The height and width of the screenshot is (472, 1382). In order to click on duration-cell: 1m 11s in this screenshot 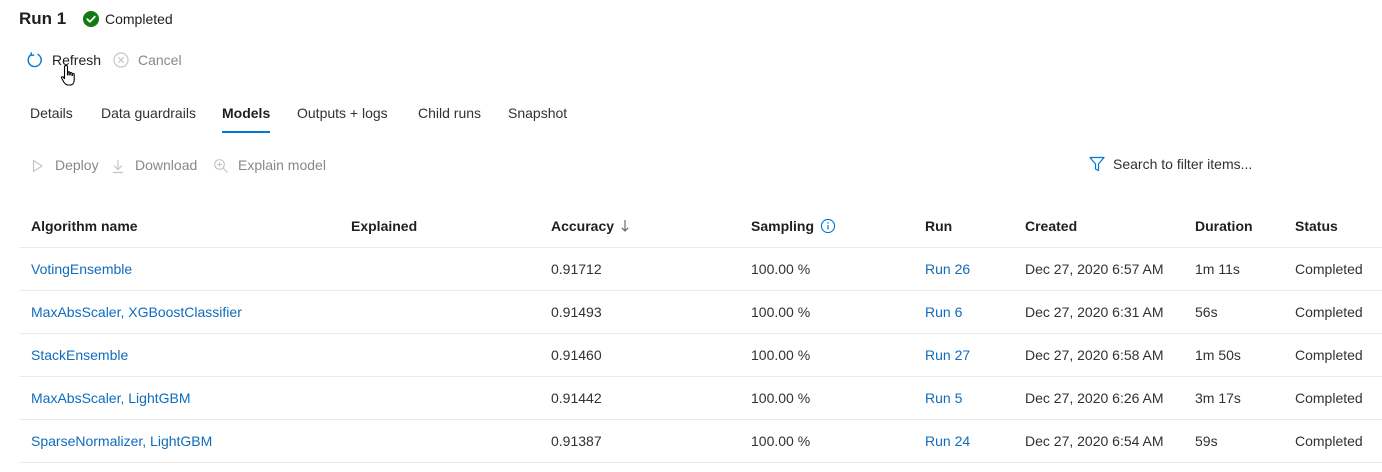, I will do `click(1217, 269)`.